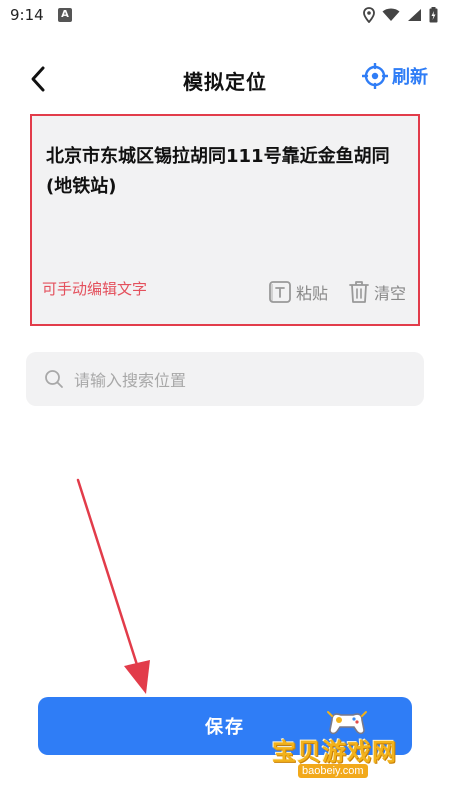 This screenshot has width=450, height=800. Describe the element at coordinates (333, 771) in the screenshot. I see `watermark-url: baobeiy.com` at that location.